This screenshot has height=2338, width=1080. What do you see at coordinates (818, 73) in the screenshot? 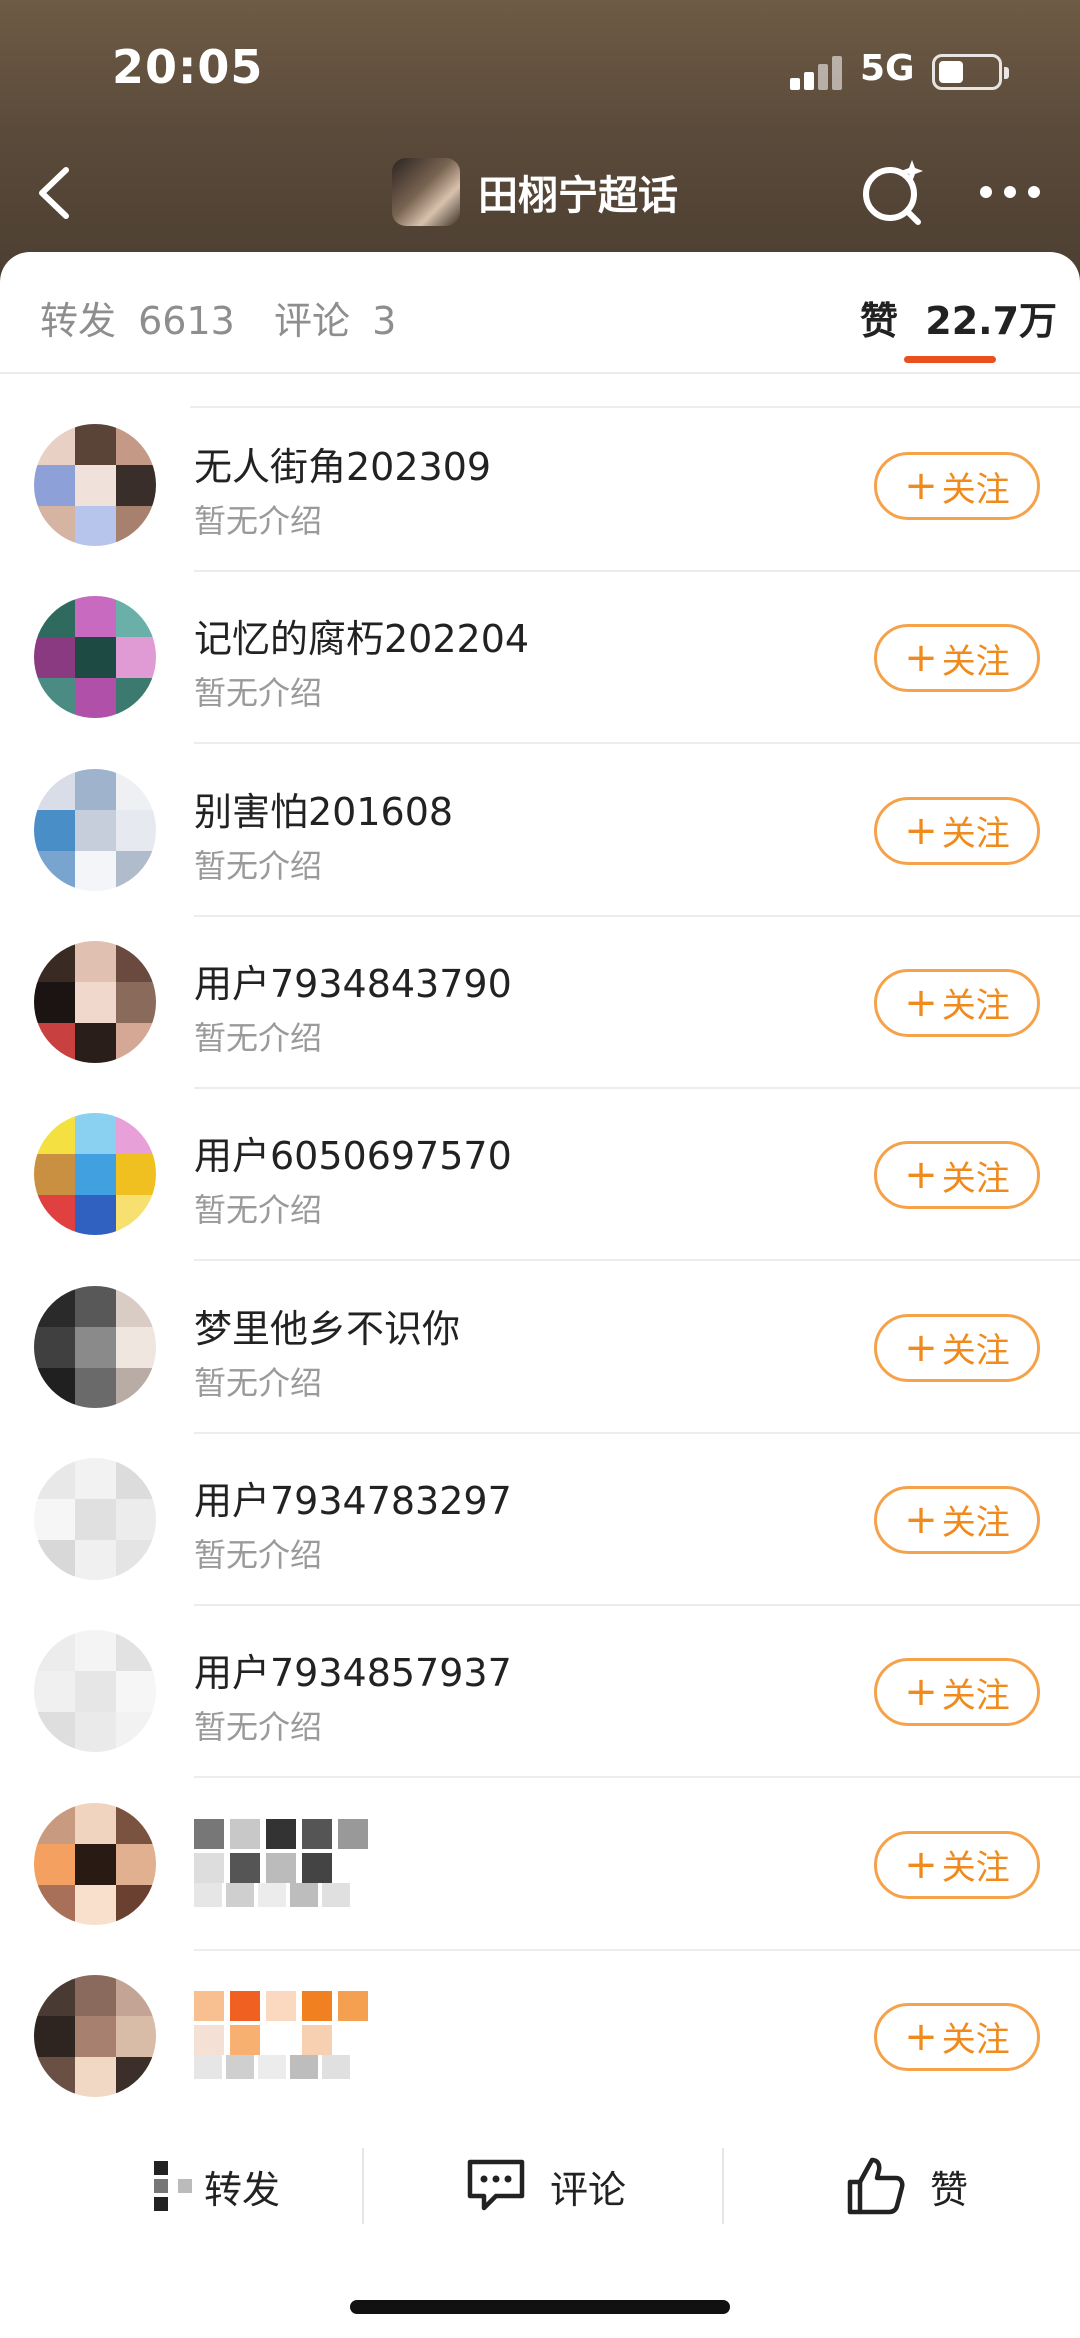
I see `signal-icon` at bounding box center [818, 73].